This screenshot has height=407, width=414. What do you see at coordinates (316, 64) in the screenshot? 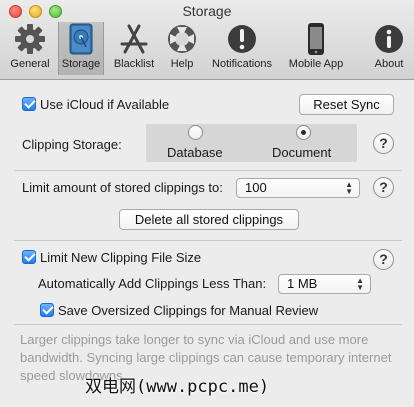
I see `toolbar-item-label: Mobile App` at bounding box center [316, 64].